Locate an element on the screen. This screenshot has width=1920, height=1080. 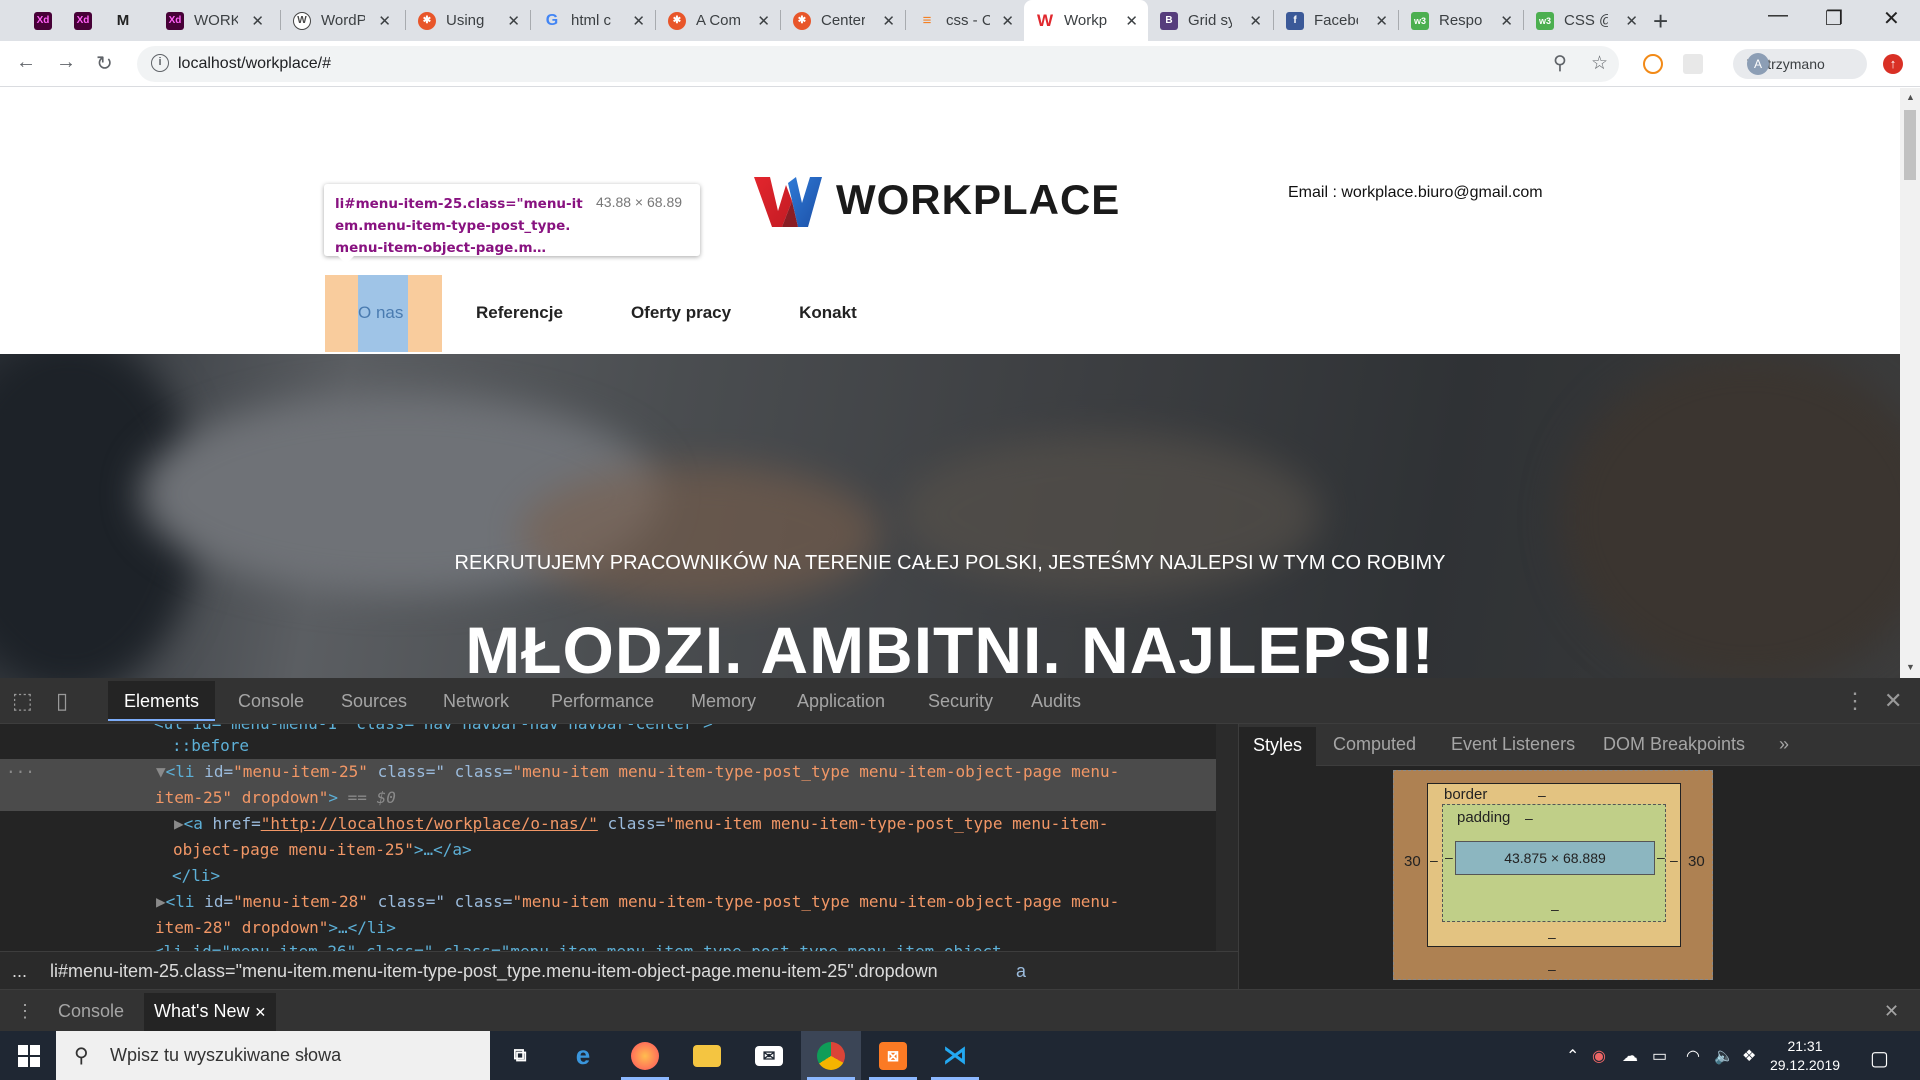
onedrive-cloud-icon: ☁ is located at coordinates (1630, 1056).